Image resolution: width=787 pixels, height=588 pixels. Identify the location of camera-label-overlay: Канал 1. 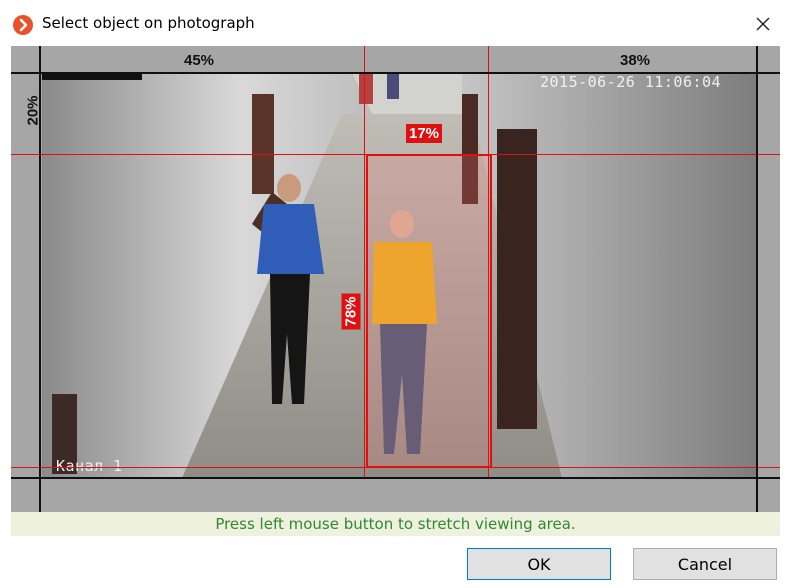
(89, 466).